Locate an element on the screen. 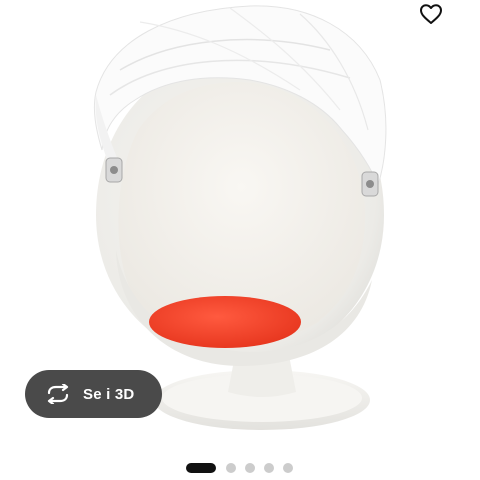 This screenshot has height=480, width=480. seat-cushion is located at coordinates (225, 322).